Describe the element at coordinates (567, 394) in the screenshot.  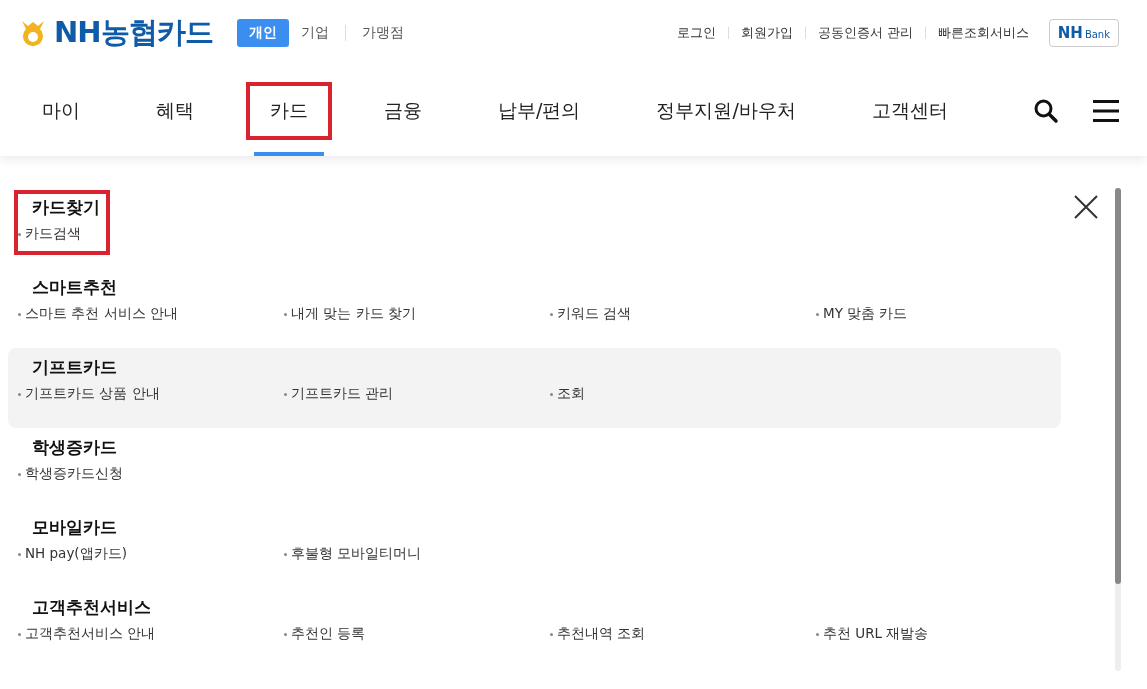
I see `menu-link: 조회` at that location.